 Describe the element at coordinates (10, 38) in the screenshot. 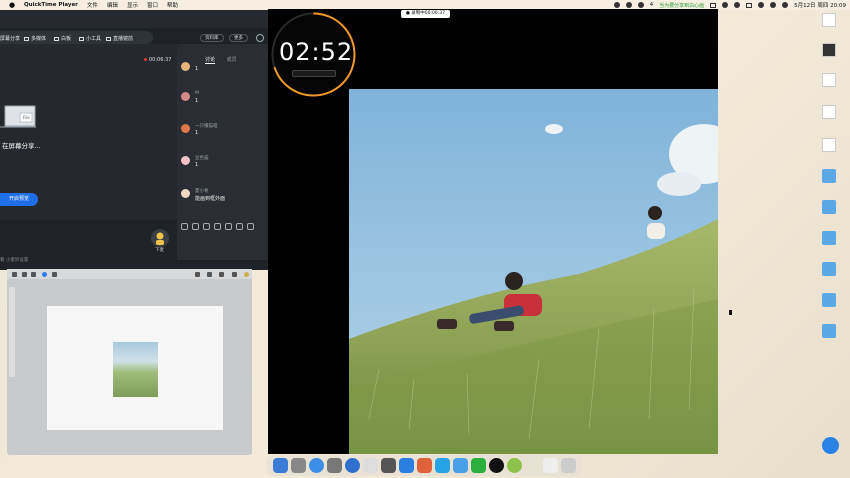

I see `tool-screen-share: 屏幕分享` at that location.